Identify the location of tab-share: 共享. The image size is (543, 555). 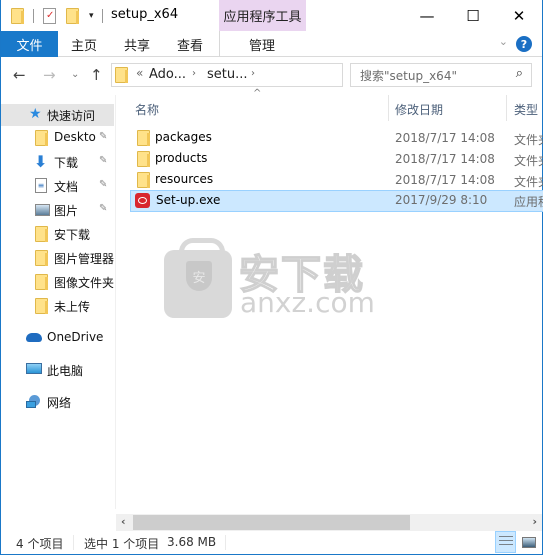
(137, 44).